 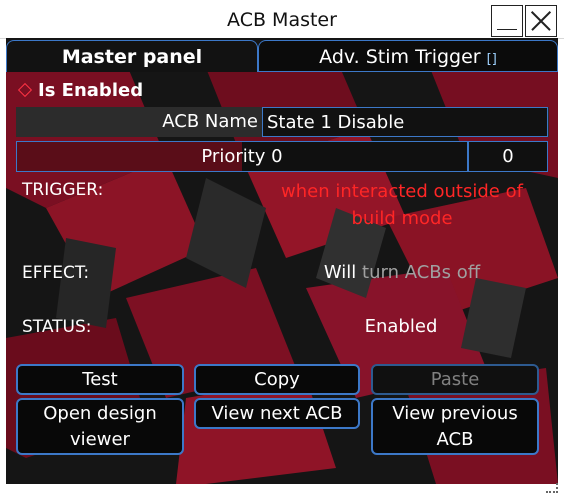 I want to click on is-enabled-label: Is Enabled, so click(x=91, y=90).